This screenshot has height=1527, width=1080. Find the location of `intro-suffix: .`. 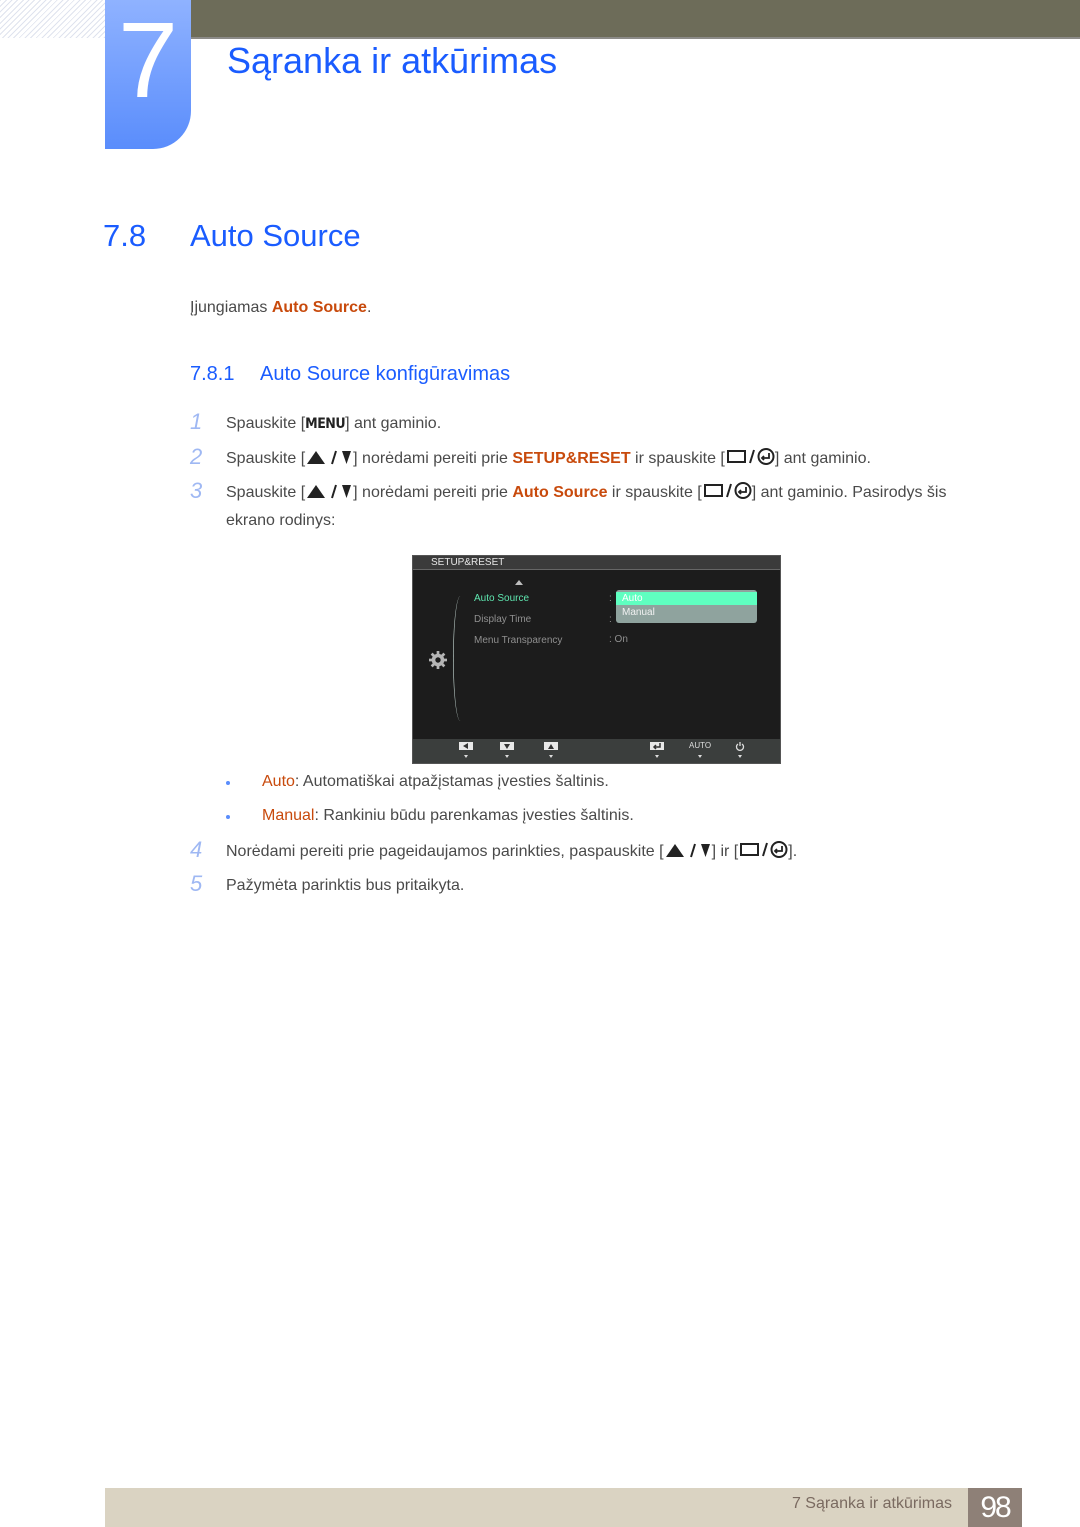

intro-suffix: . is located at coordinates (369, 307).